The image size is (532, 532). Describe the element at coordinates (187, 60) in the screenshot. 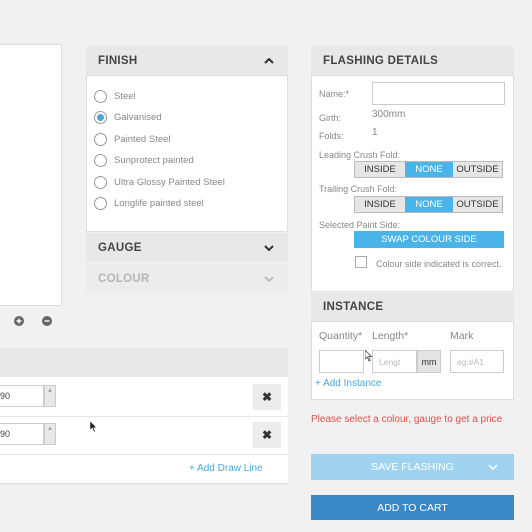

I see `finish-header: FINISH` at that location.